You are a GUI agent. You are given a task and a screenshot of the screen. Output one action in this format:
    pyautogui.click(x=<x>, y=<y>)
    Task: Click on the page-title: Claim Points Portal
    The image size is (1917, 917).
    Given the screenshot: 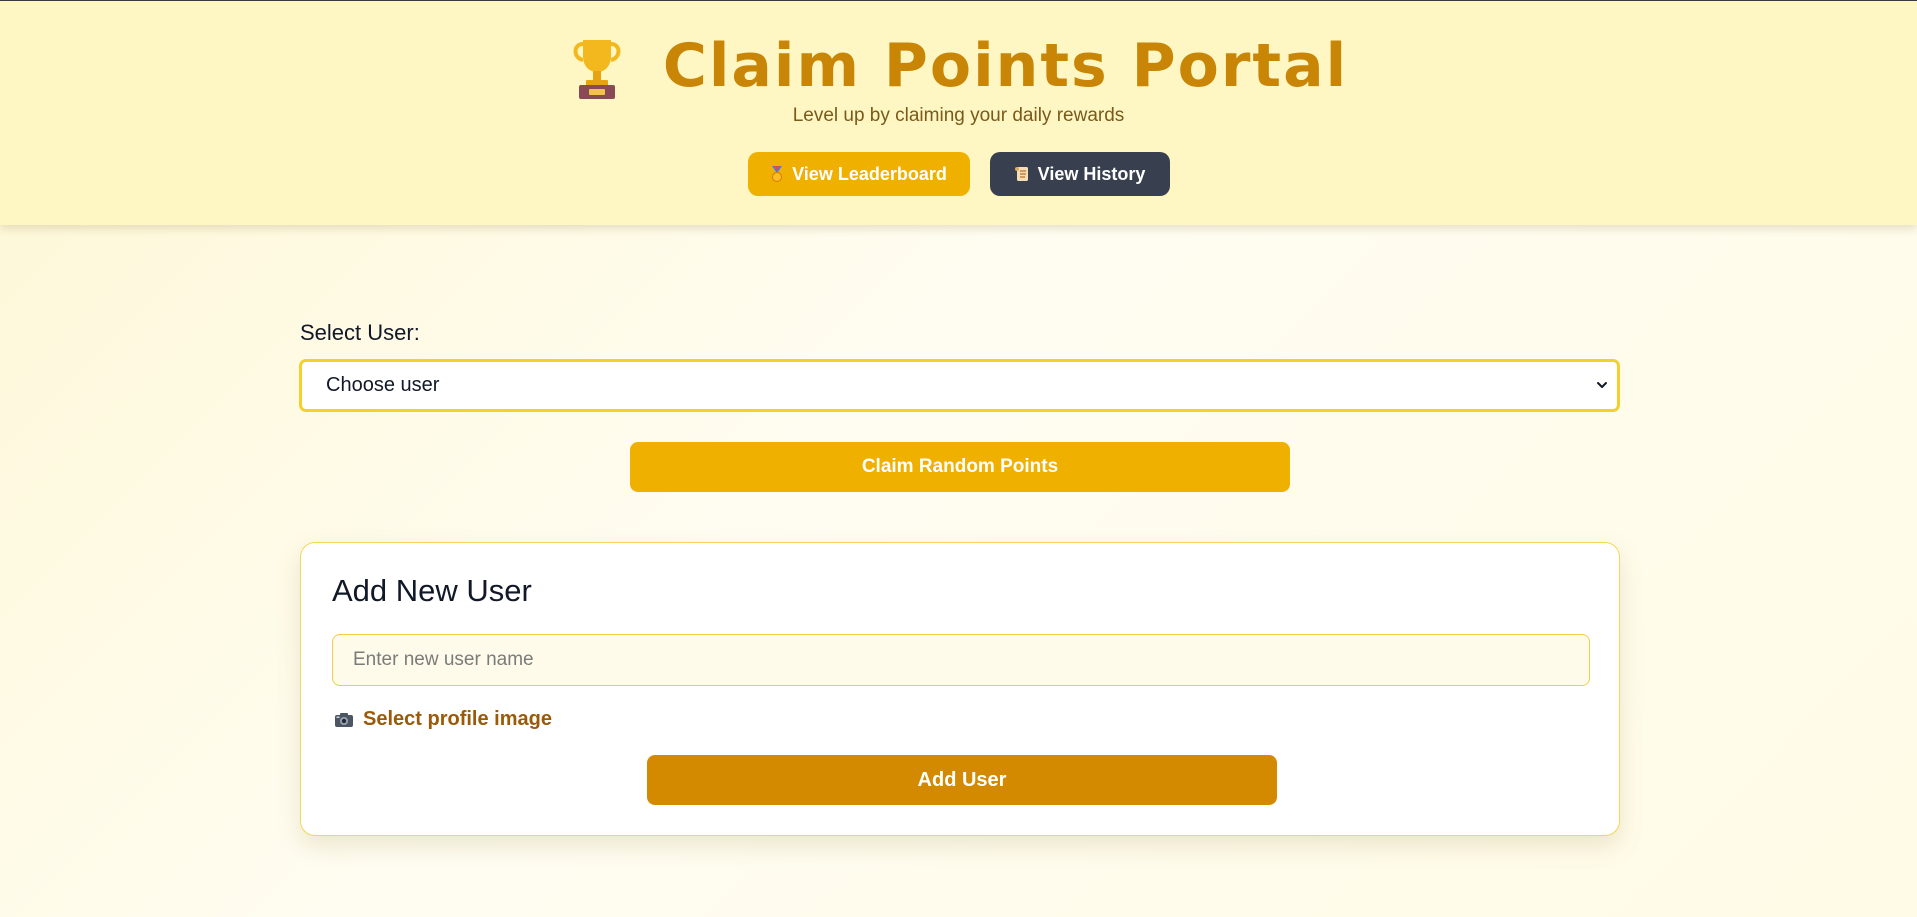 What is the action you would take?
    pyautogui.click(x=1005, y=66)
    